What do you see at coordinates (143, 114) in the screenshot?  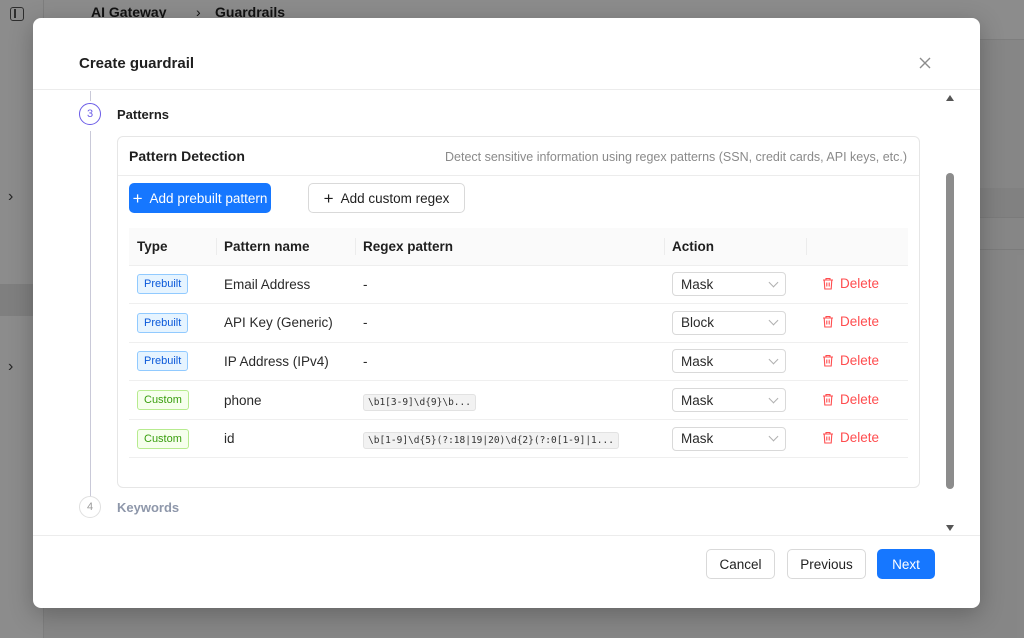 I see `step-3-label: Patterns` at bounding box center [143, 114].